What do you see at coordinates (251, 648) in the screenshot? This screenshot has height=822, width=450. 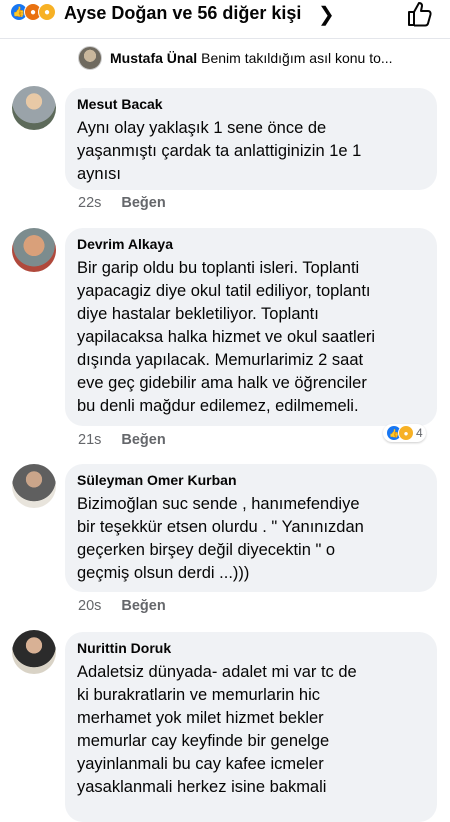 I see `comment-author-name: Nurittin Doruk` at bounding box center [251, 648].